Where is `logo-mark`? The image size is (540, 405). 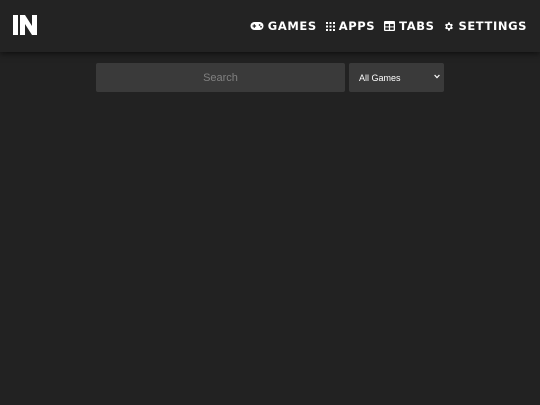 logo-mark is located at coordinates (25, 25).